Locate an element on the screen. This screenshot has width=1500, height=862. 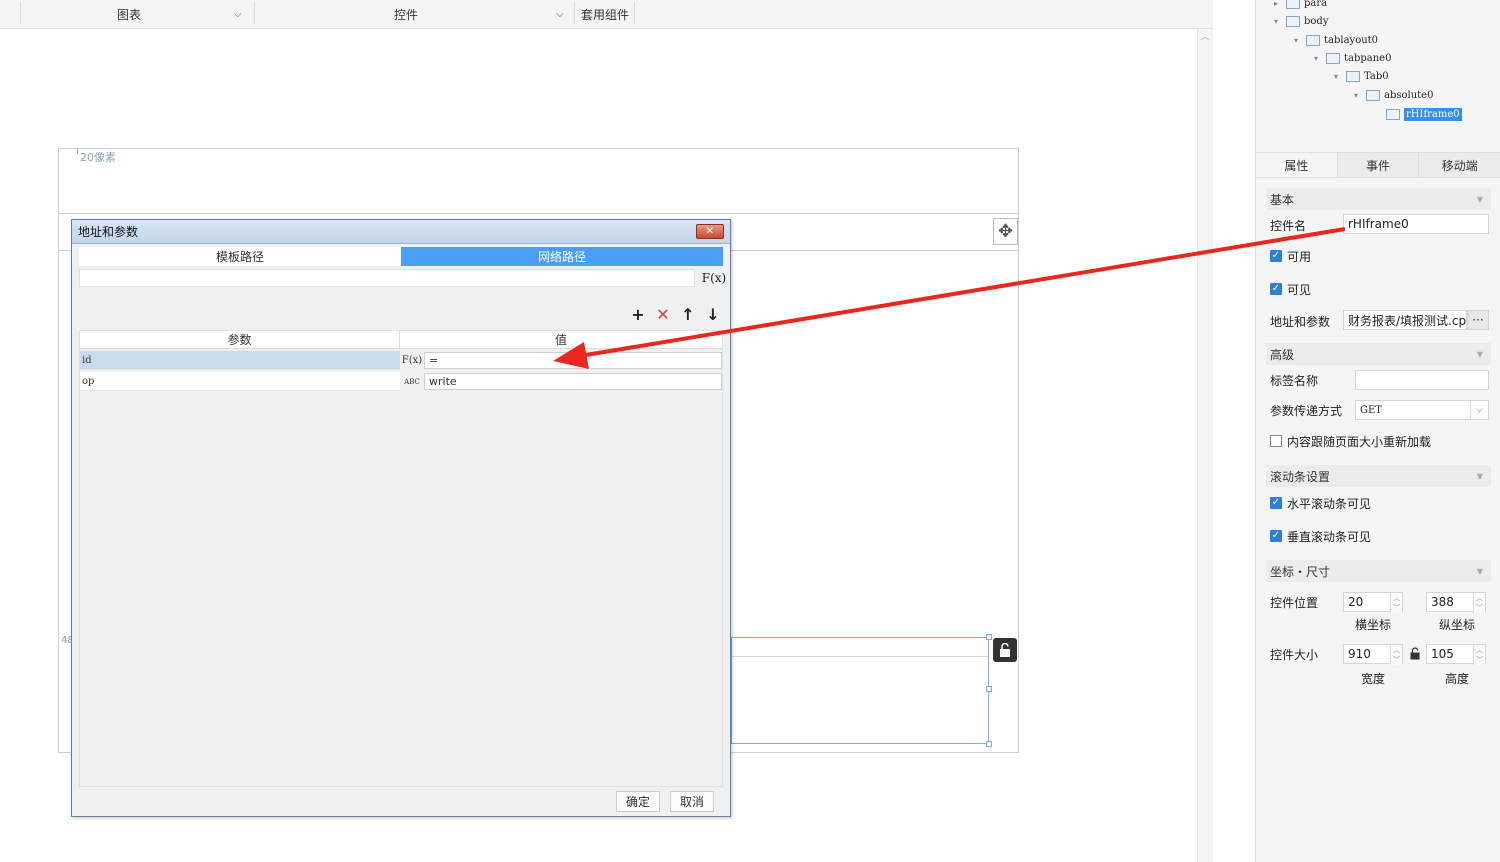
vscroll-checkbox: ✓ is located at coordinates (1276, 536).